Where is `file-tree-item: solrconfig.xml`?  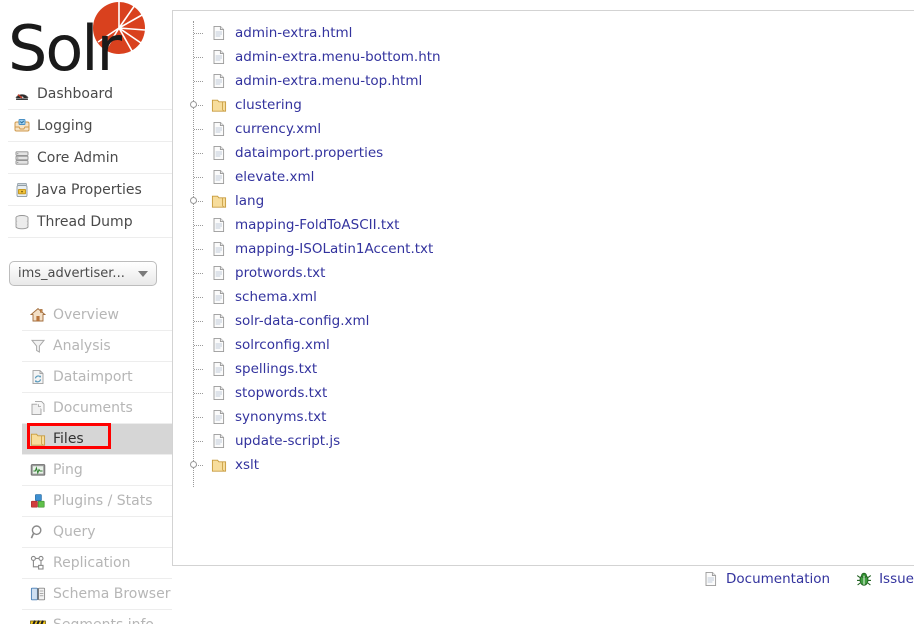 file-tree-item: solrconfig.xml is located at coordinates (315, 345).